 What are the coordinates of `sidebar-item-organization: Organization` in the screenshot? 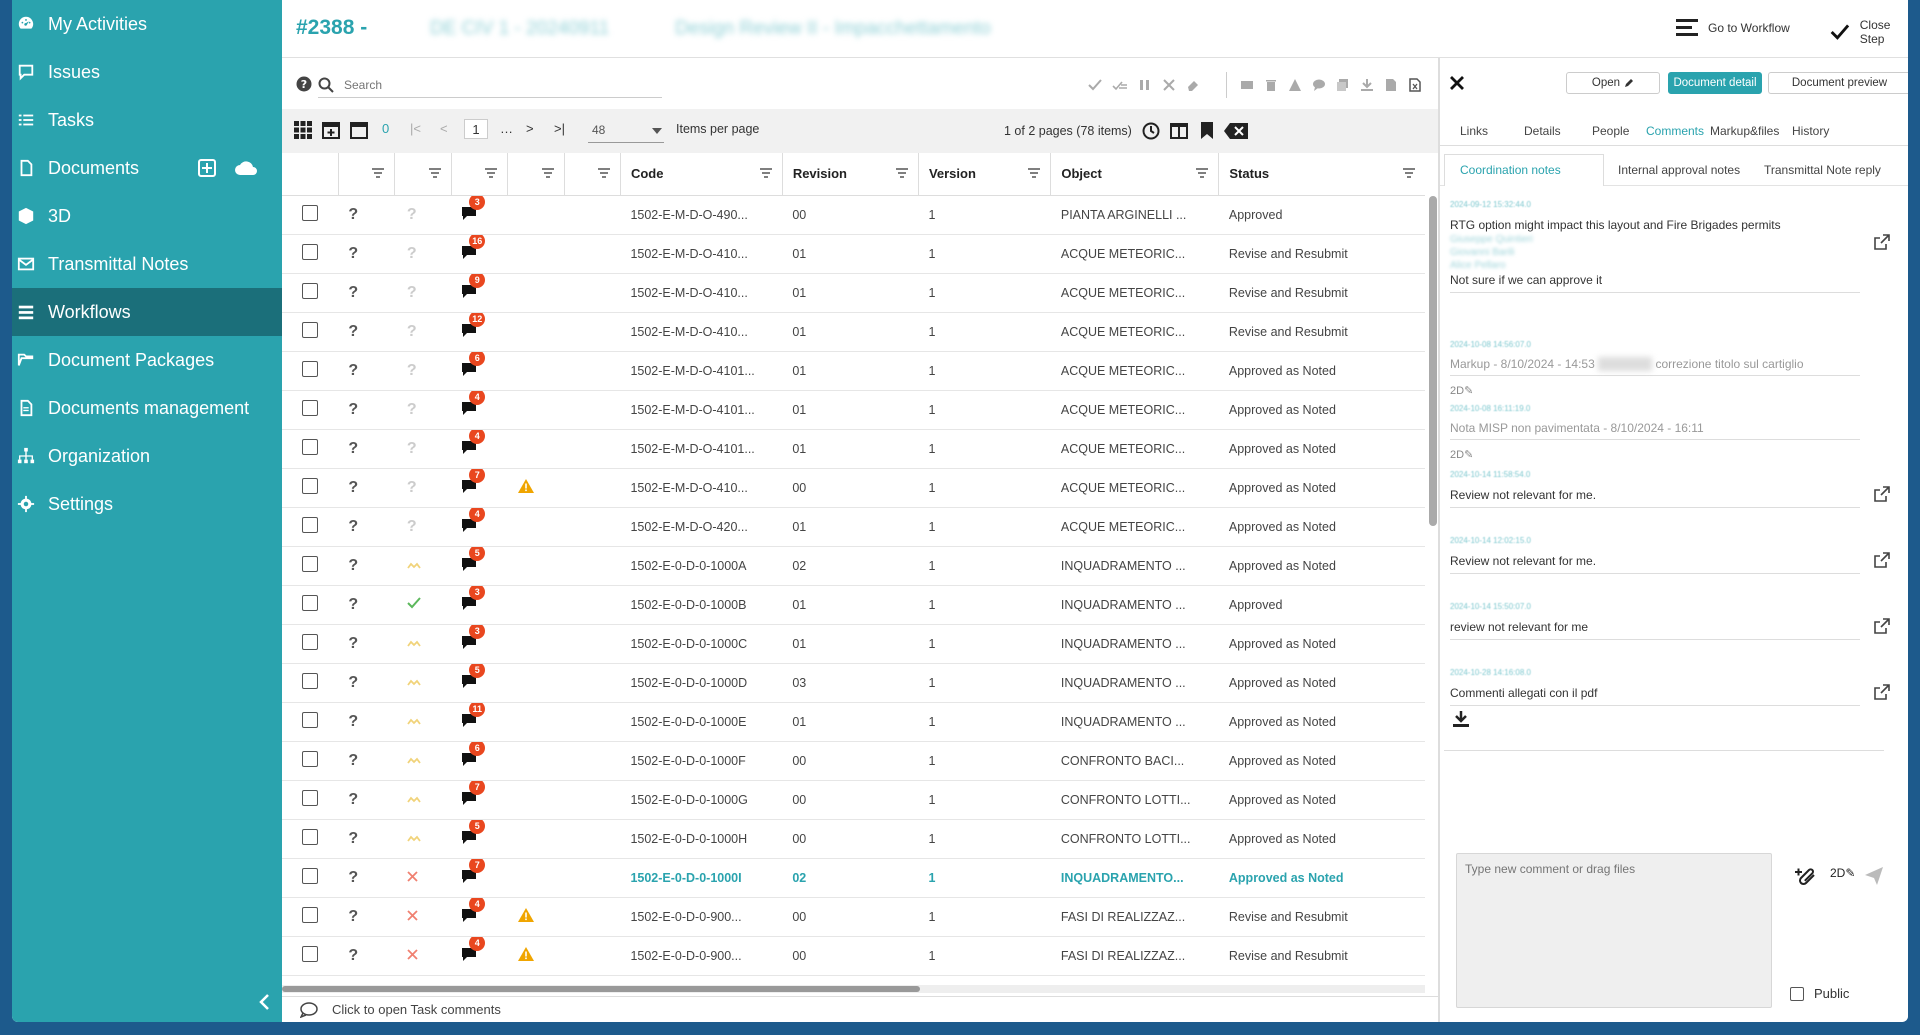 It's located at (147, 456).